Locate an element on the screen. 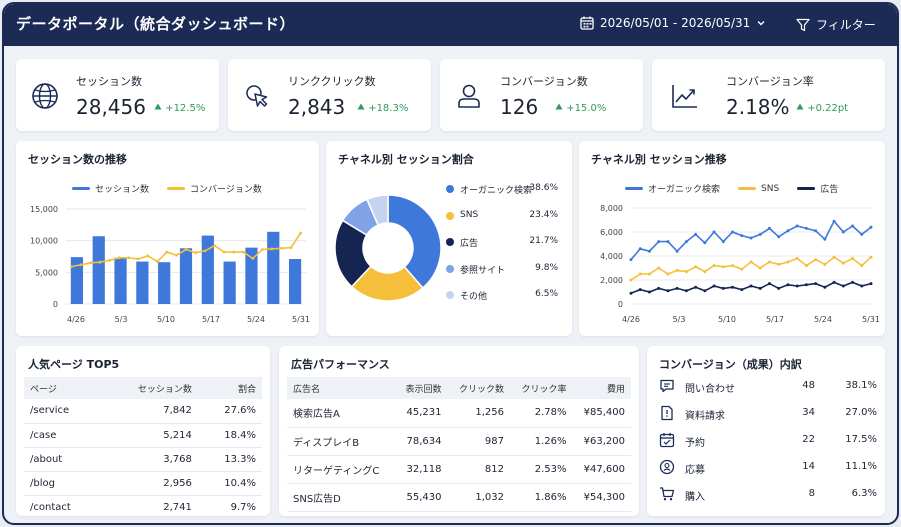 The height and width of the screenshot is (527, 901). list-item: 購入 8 6.3% is located at coordinates (768, 495).